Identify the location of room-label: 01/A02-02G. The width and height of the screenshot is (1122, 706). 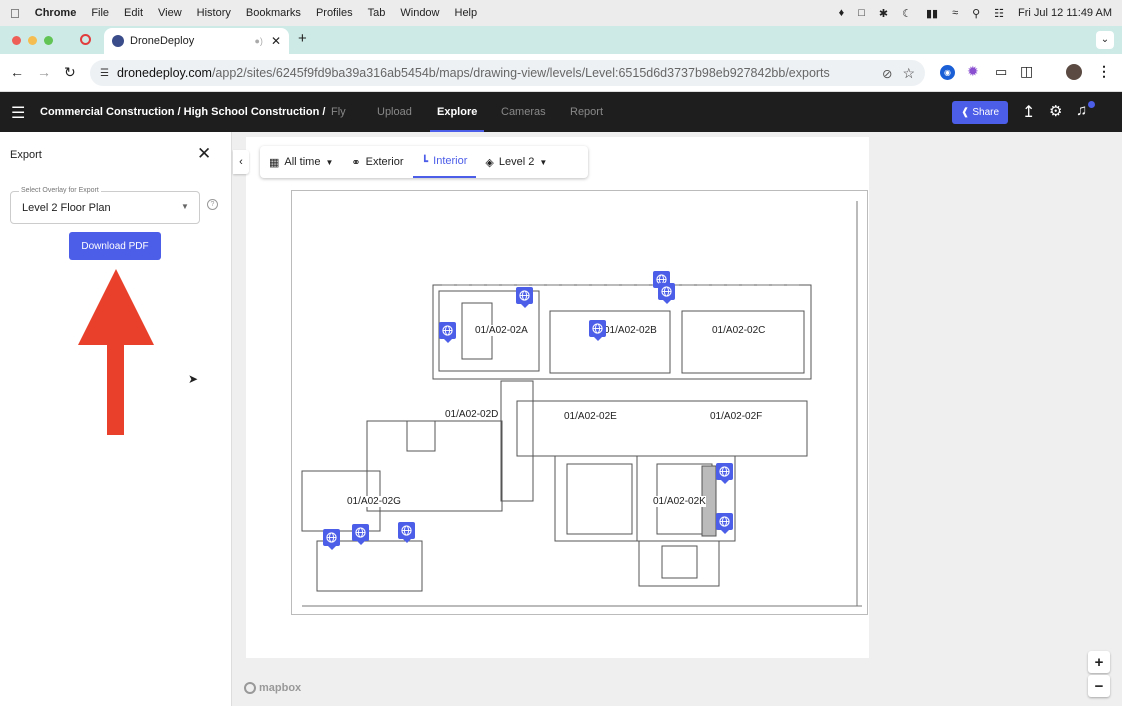
(374, 501).